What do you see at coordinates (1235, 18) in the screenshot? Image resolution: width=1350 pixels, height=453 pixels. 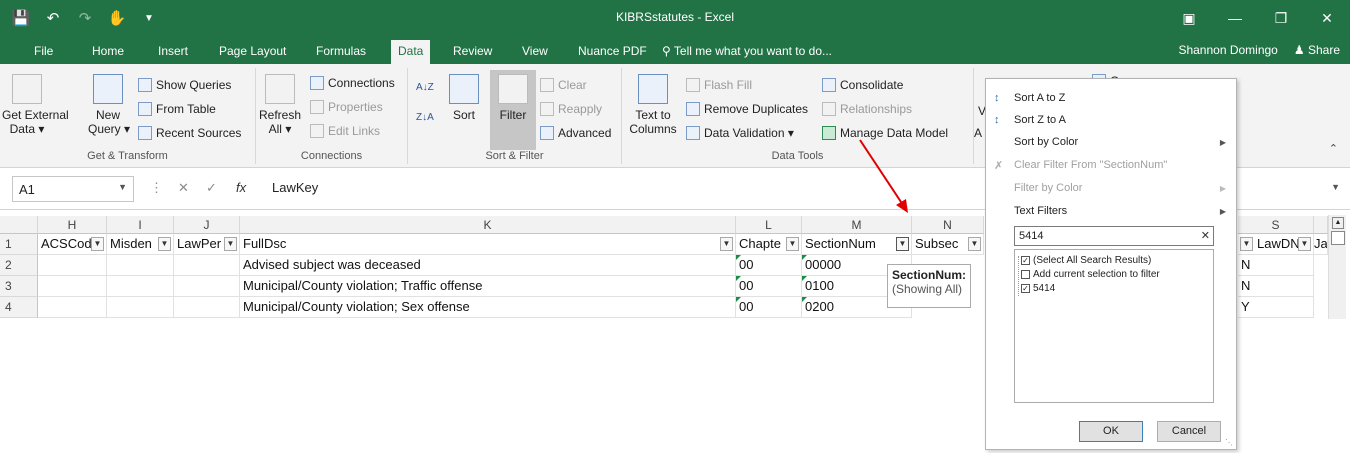 I see `minimize-icon: —` at bounding box center [1235, 18].